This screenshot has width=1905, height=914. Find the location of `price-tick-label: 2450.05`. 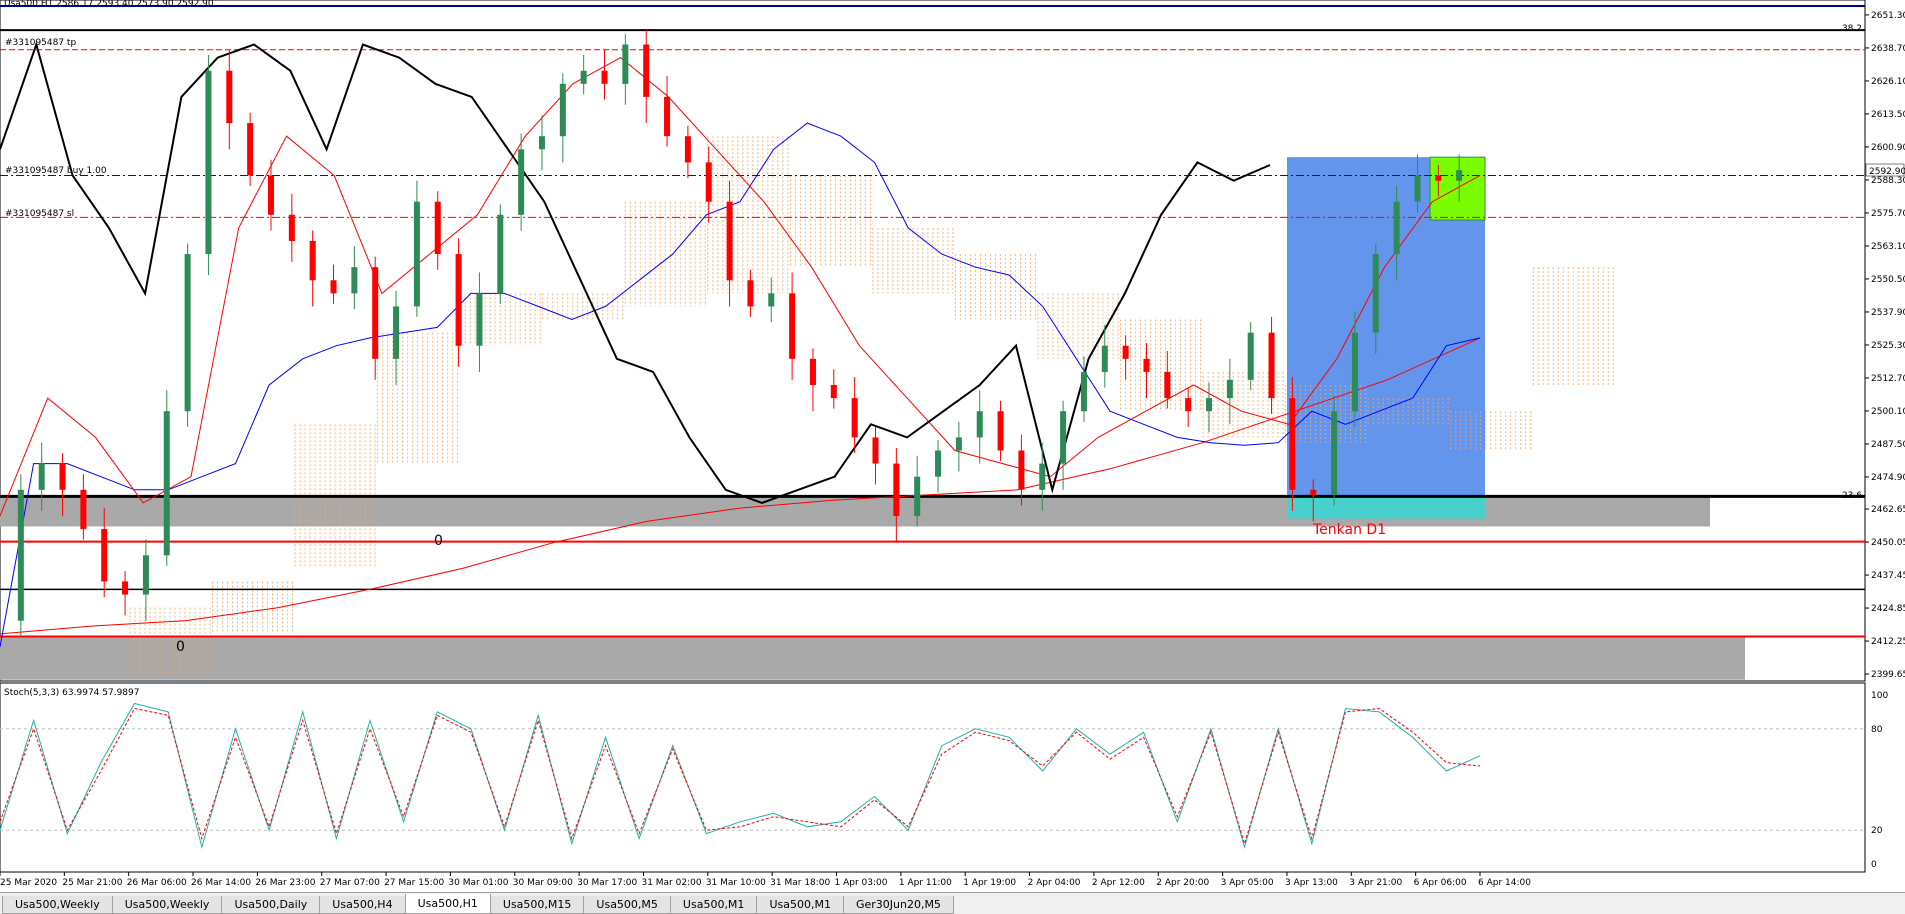

price-tick-label: 2450.05 is located at coordinates (1888, 543).